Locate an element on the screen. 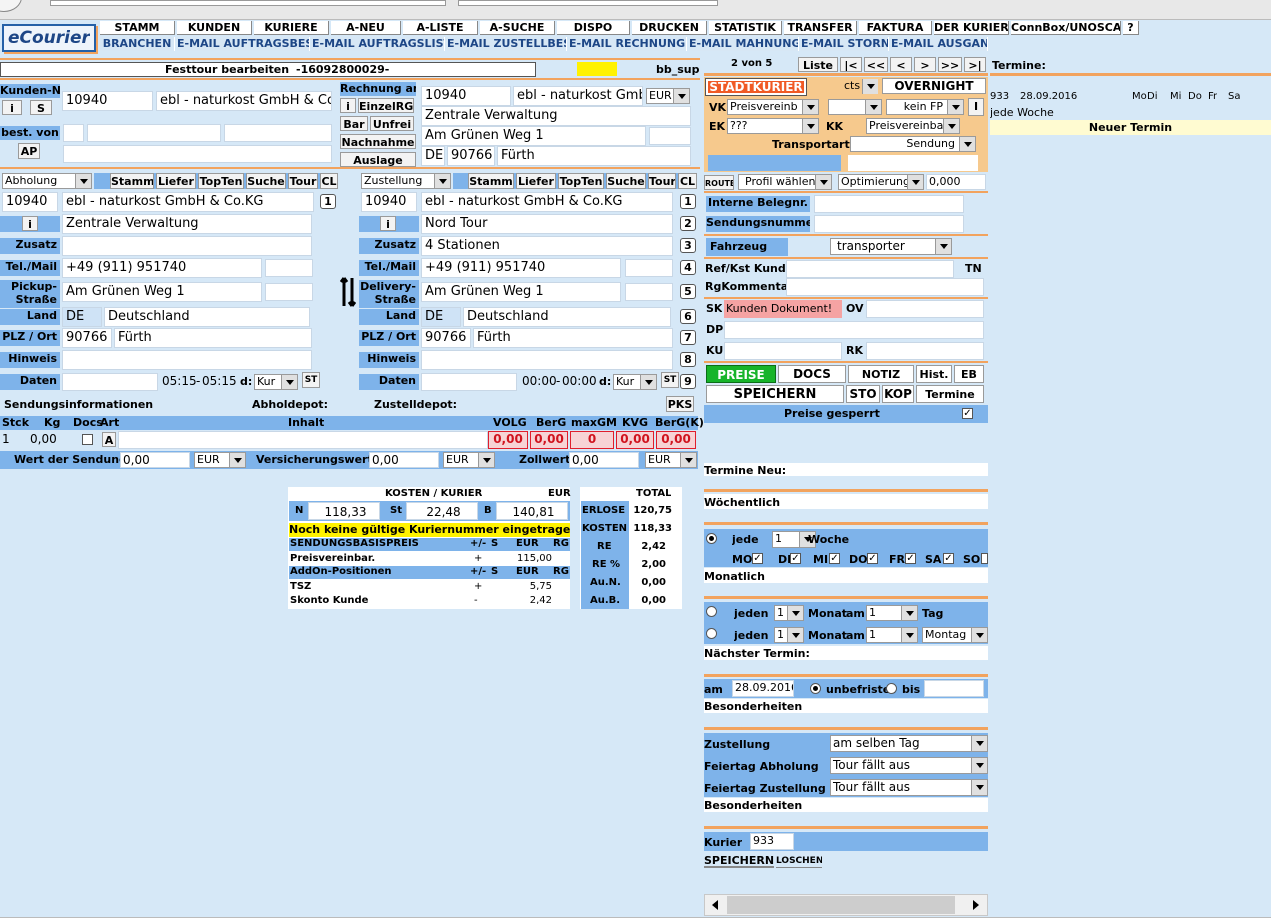  customer-name-field: ebl - naturkost GmbH & Co. is located at coordinates (244, 101).